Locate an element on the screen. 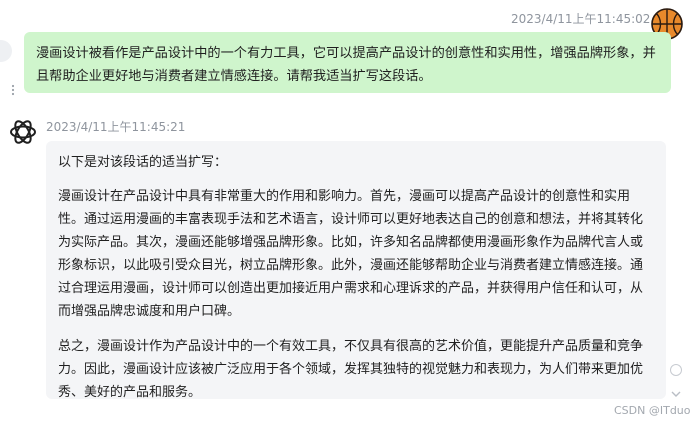 This screenshot has width=697, height=427. user-message-timestamp: 2023/4/11上午11:45:02 is located at coordinates (581, 19).